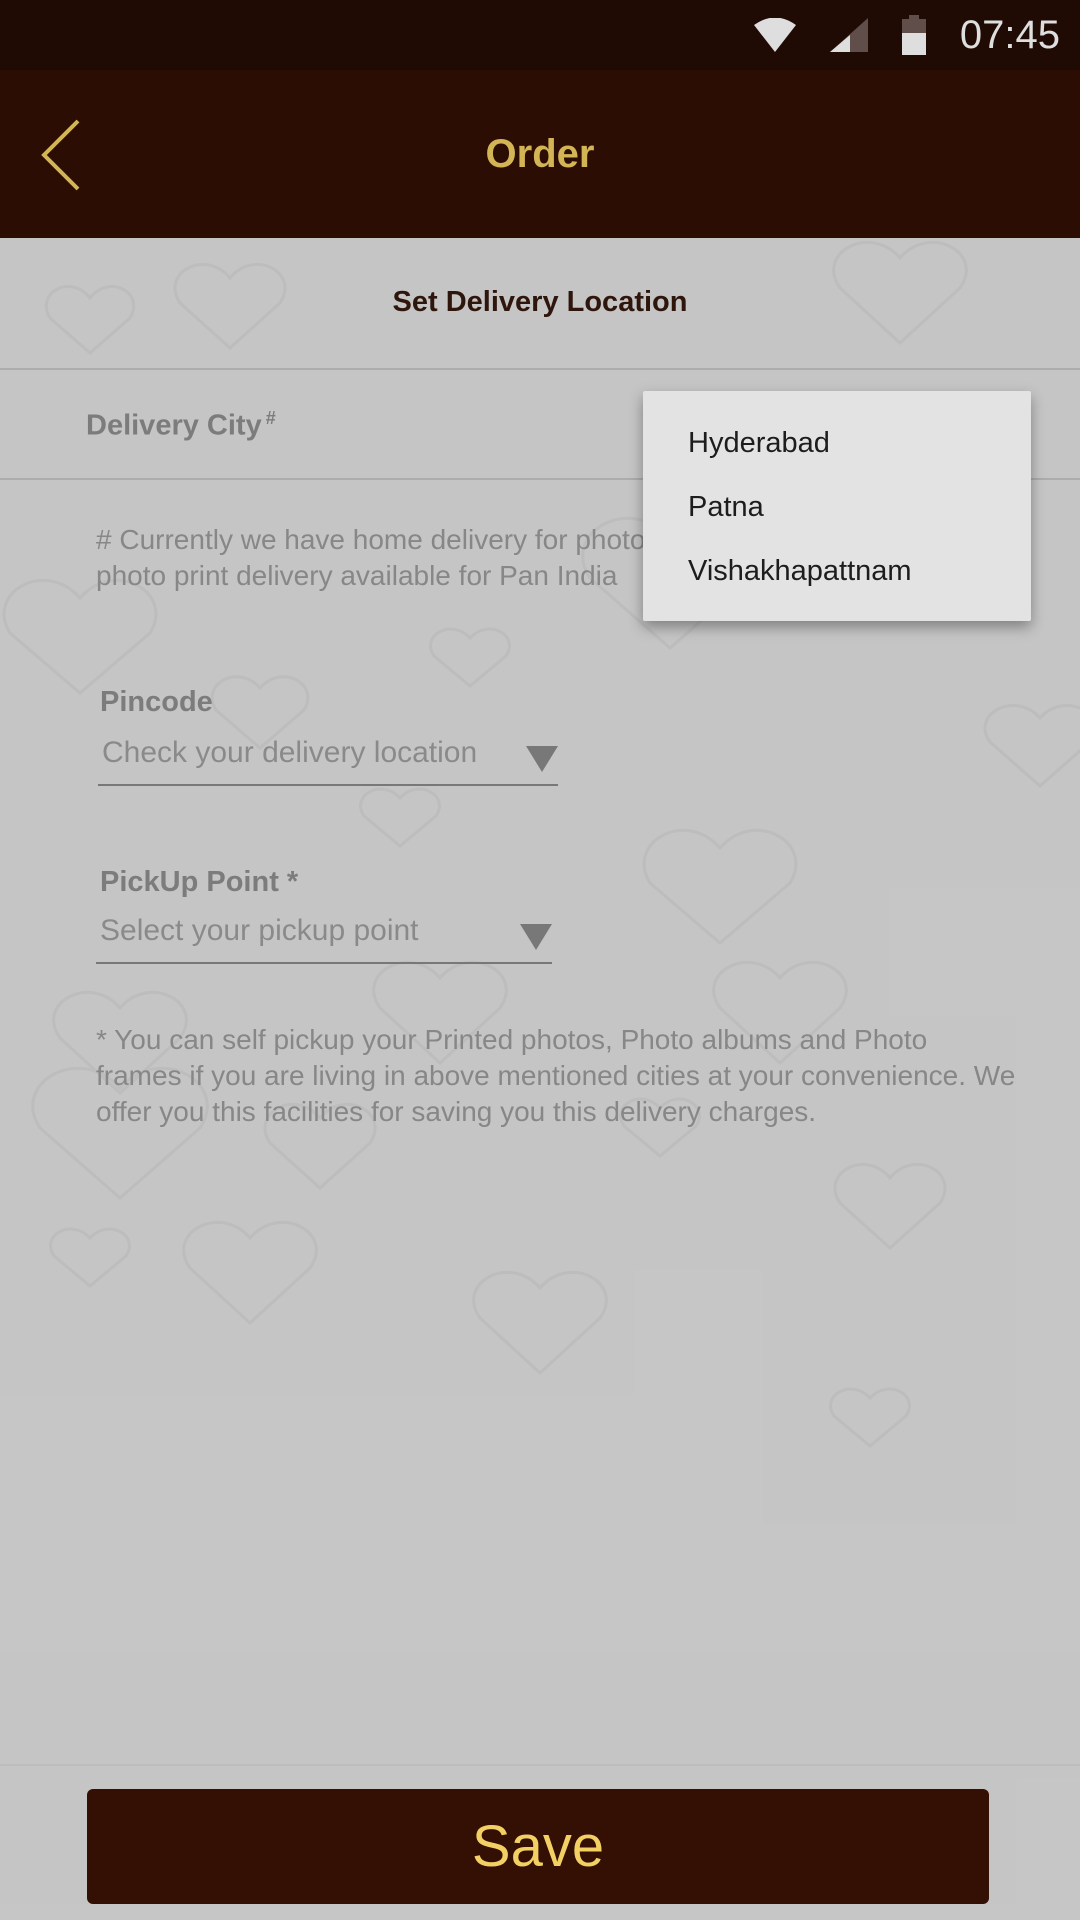 This screenshot has height=1920, width=1080. I want to click on dropdown-option-patna: Patna, so click(837, 507).